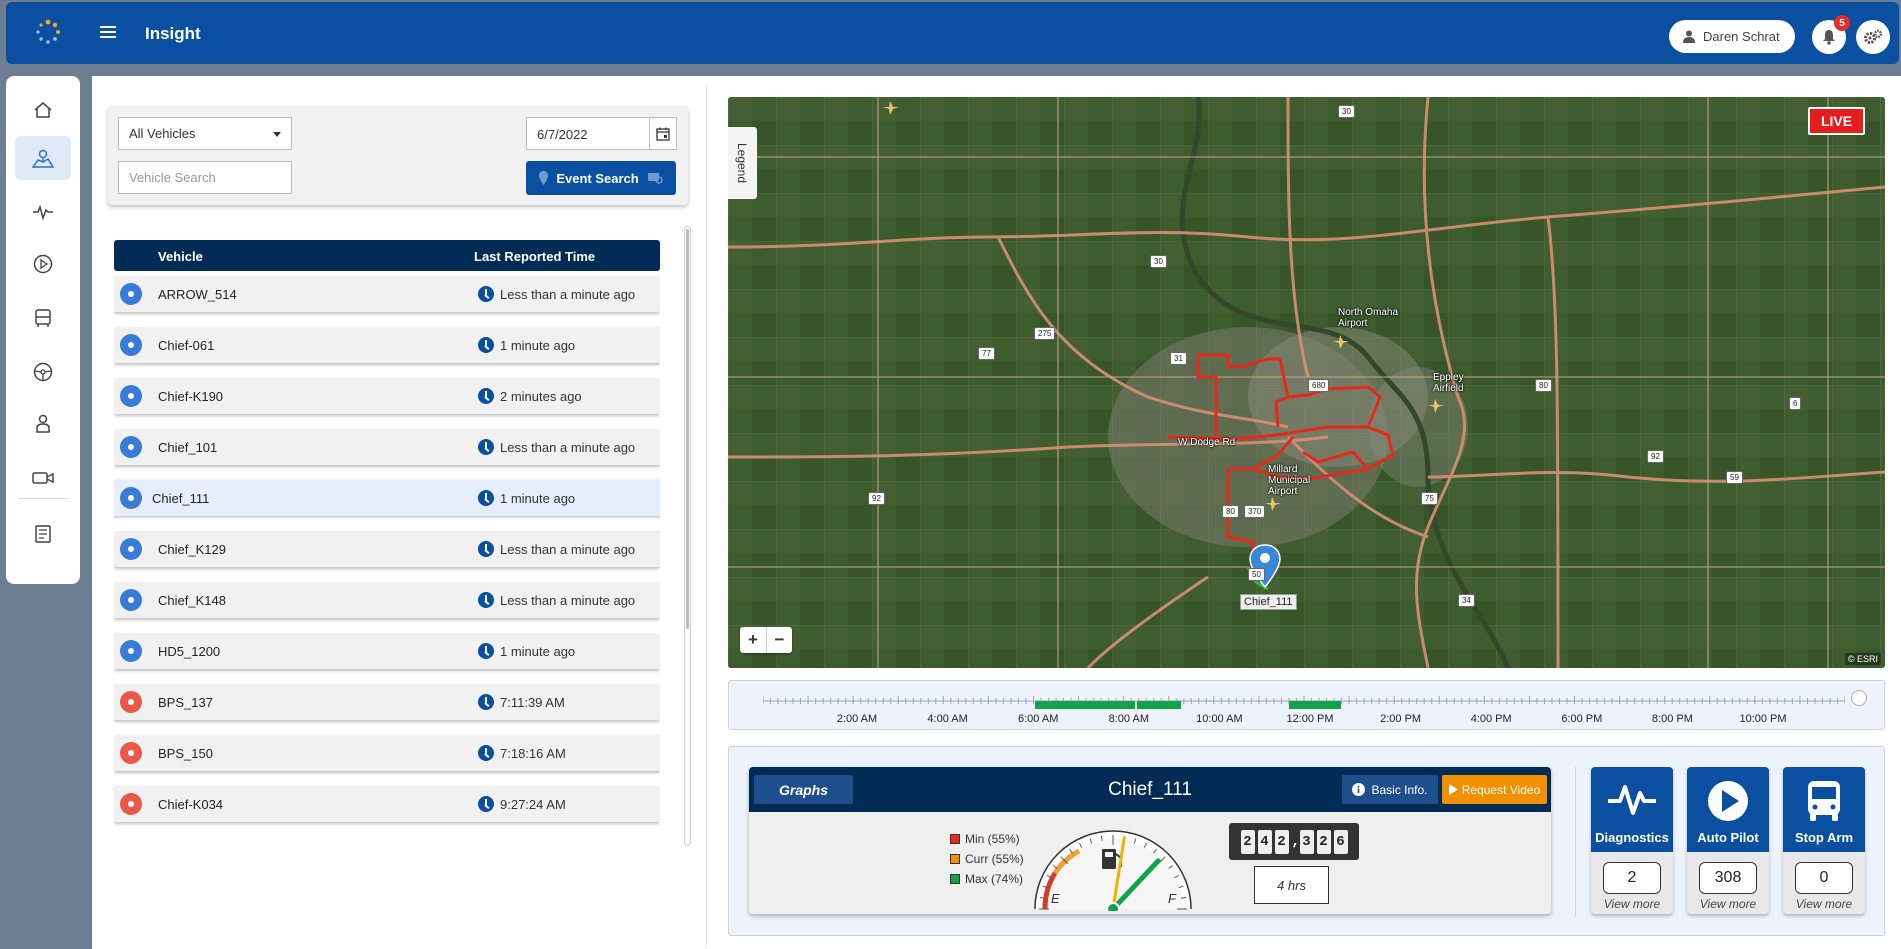 This screenshot has height=949, width=1901. What do you see at coordinates (48, 32) in the screenshot?
I see `app-logo-icon` at bounding box center [48, 32].